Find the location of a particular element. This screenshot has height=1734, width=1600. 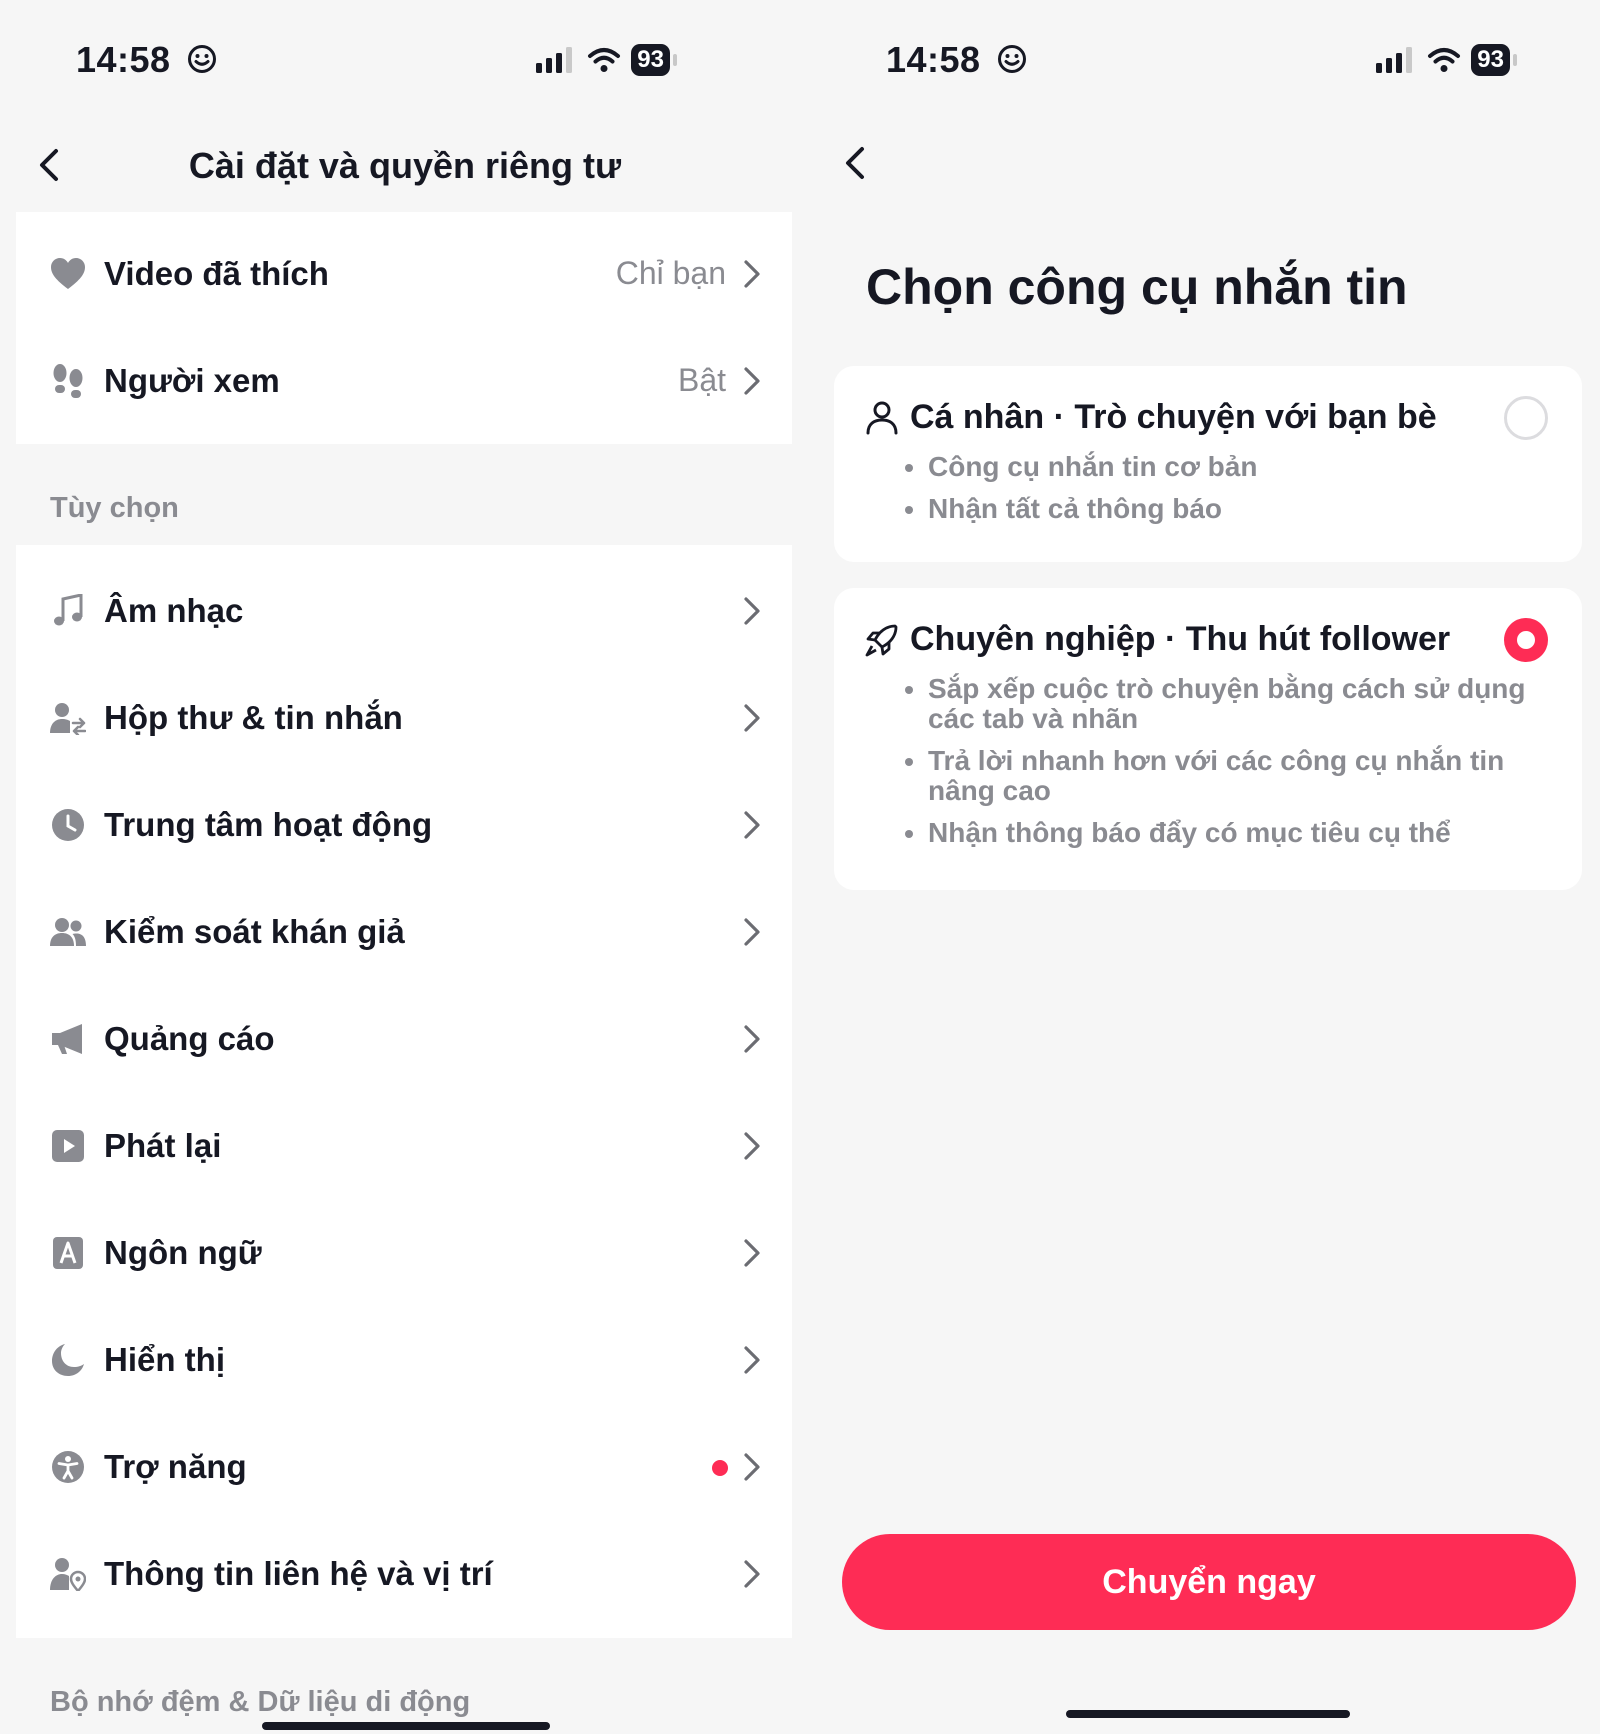

row-label: Trung tâm hoạt động is located at coordinates (268, 824).